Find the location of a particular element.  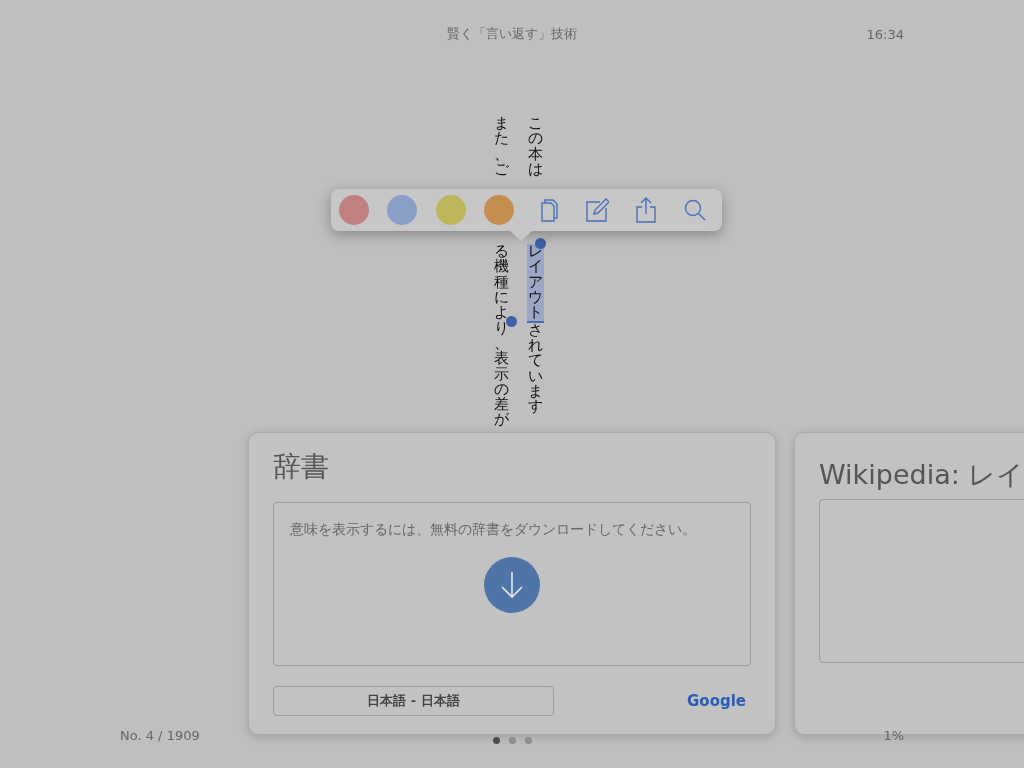

book-text: る機種により、表示の差が is located at coordinates (501, 336).